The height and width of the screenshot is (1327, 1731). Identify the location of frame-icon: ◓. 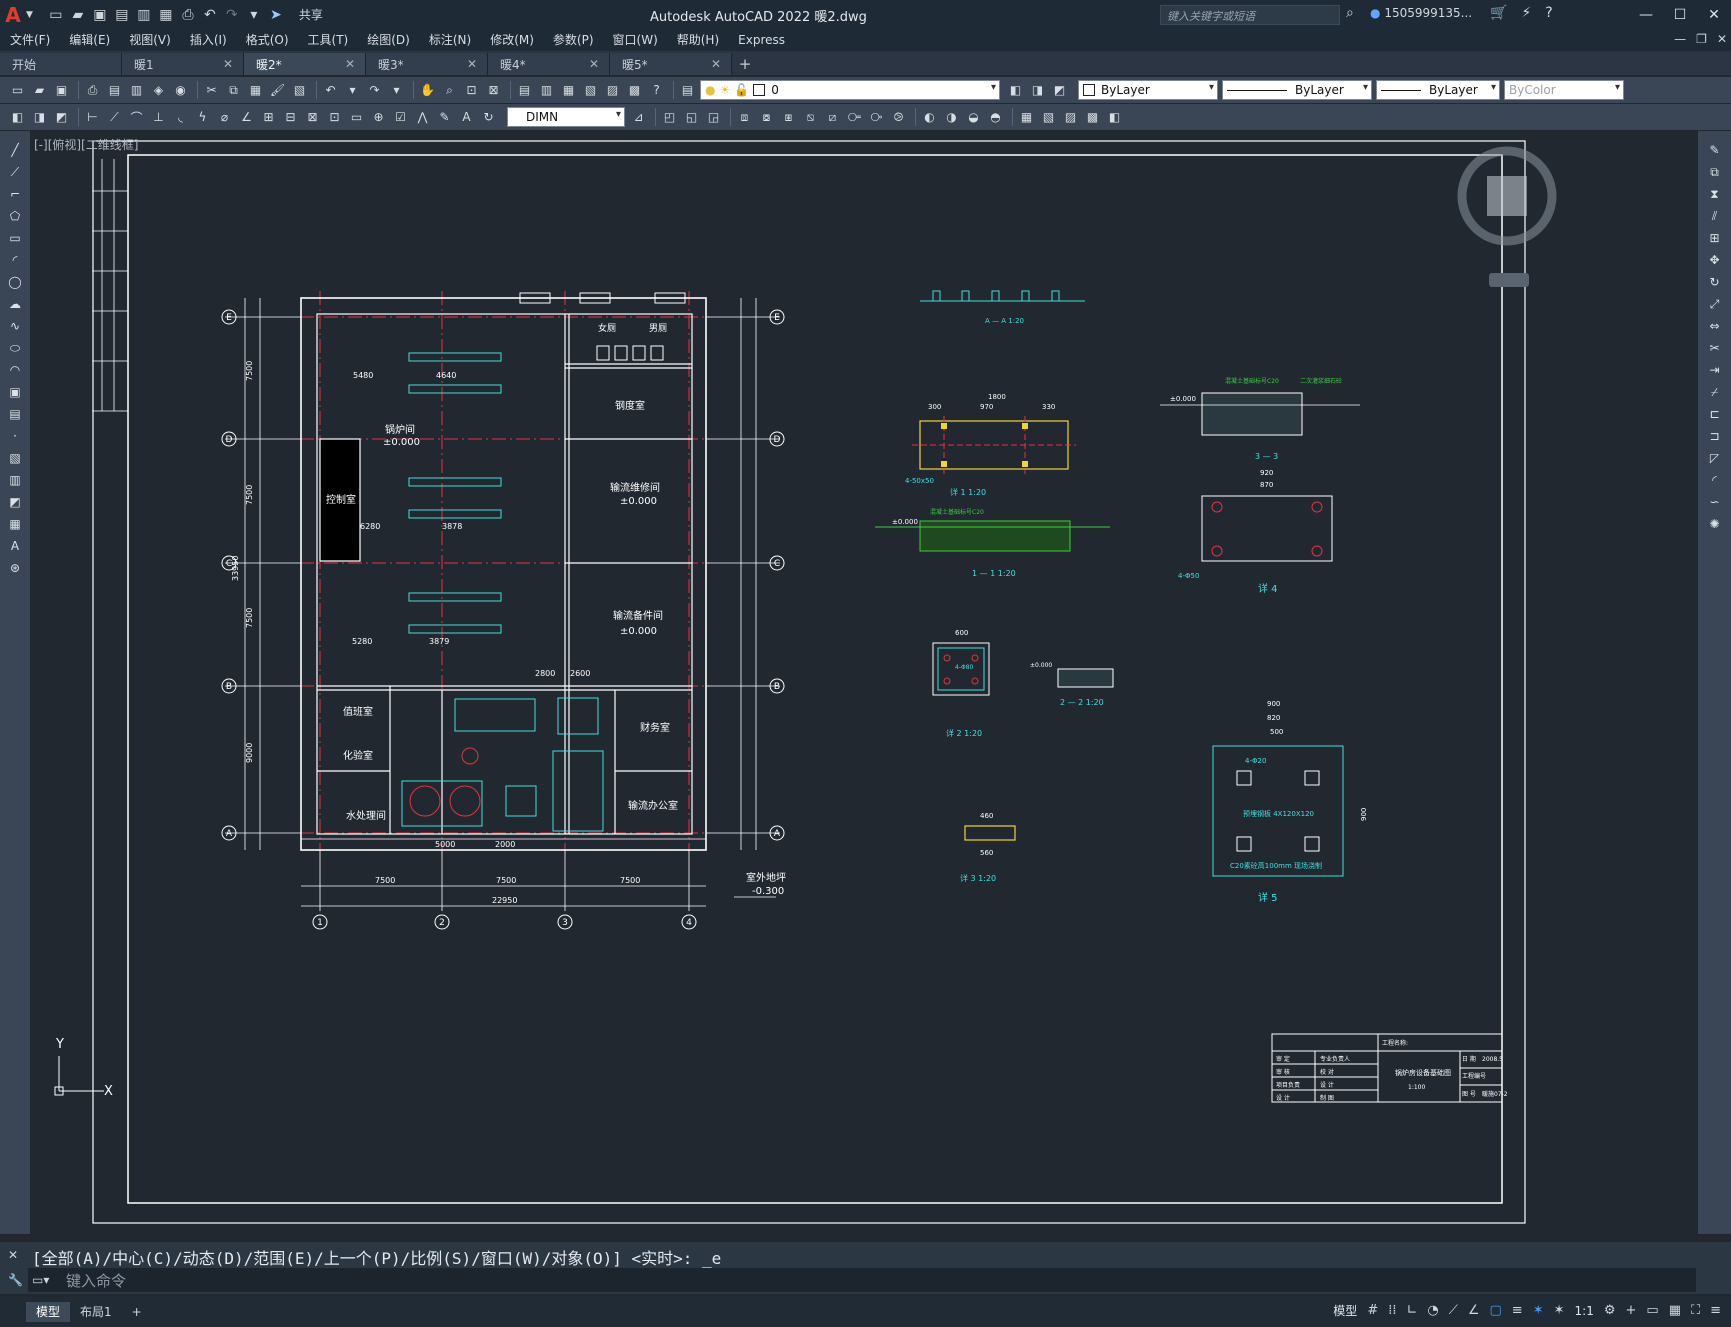
(995, 117).